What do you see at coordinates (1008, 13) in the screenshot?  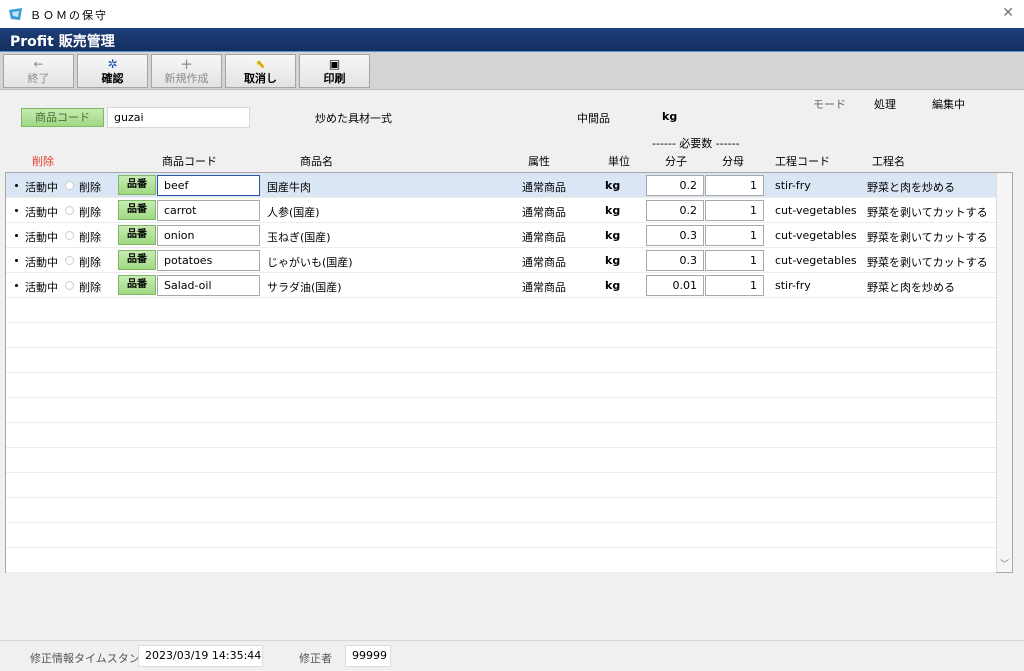 I see `close-icon: ✕` at bounding box center [1008, 13].